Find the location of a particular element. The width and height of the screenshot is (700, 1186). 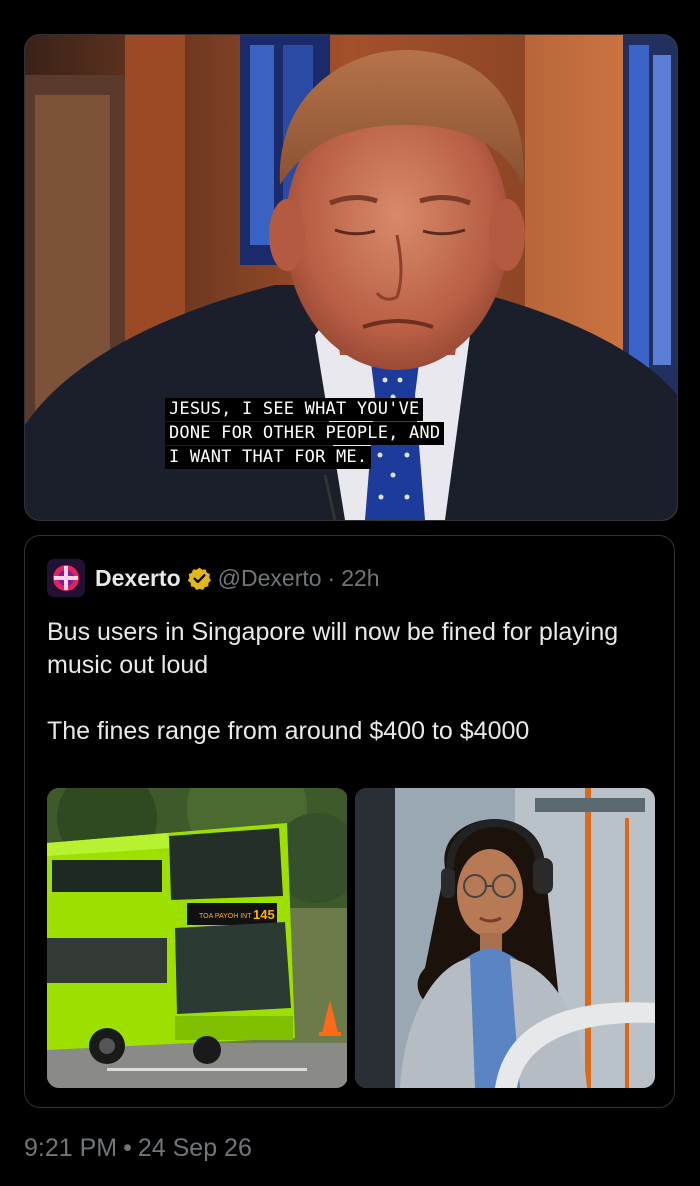

caption-line-2: DONE FOR OTHER PEOPLE, AND is located at coordinates (305, 433).